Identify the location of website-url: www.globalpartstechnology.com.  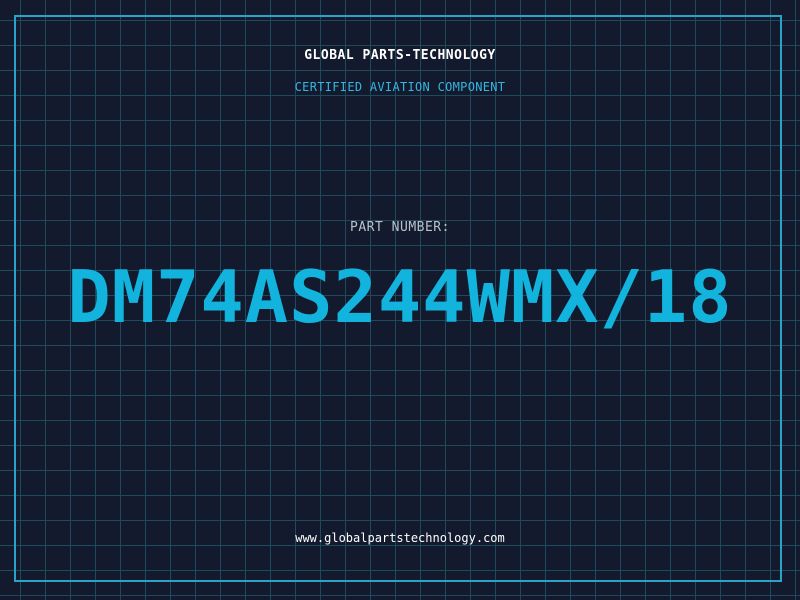
(400, 538).